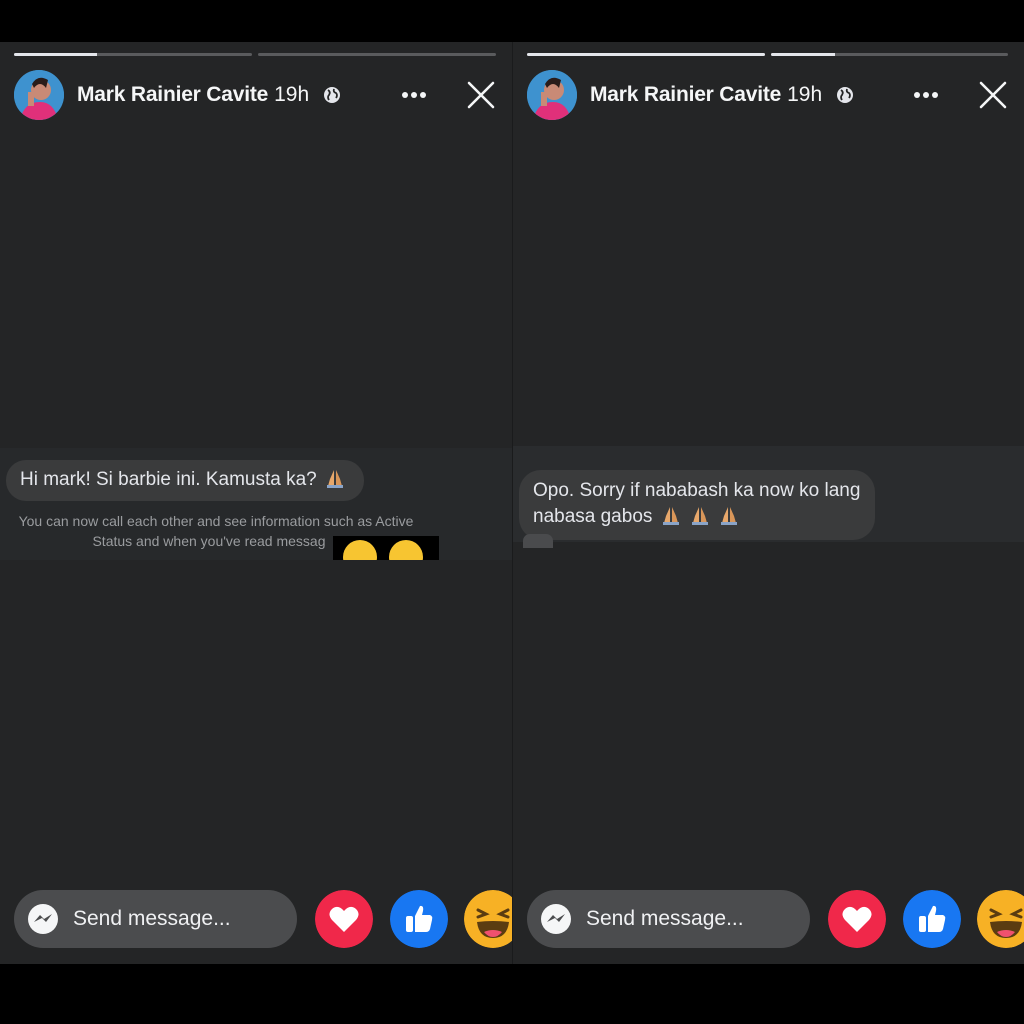 The height and width of the screenshot is (1024, 1024). I want to click on message-text-line2: nabasa gabos, so click(593, 516).